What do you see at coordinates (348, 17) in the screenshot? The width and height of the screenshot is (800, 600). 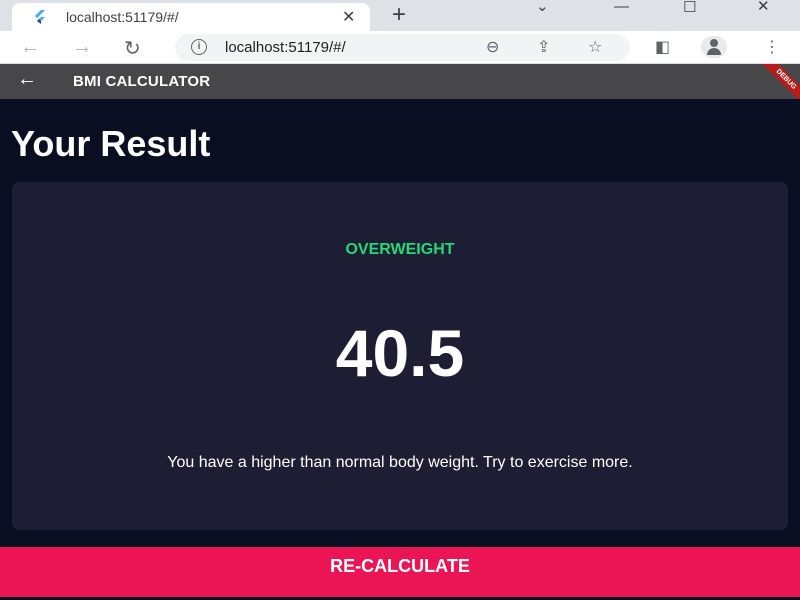 I see `close-tab-icon: ✕` at bounding box center [348, 17].